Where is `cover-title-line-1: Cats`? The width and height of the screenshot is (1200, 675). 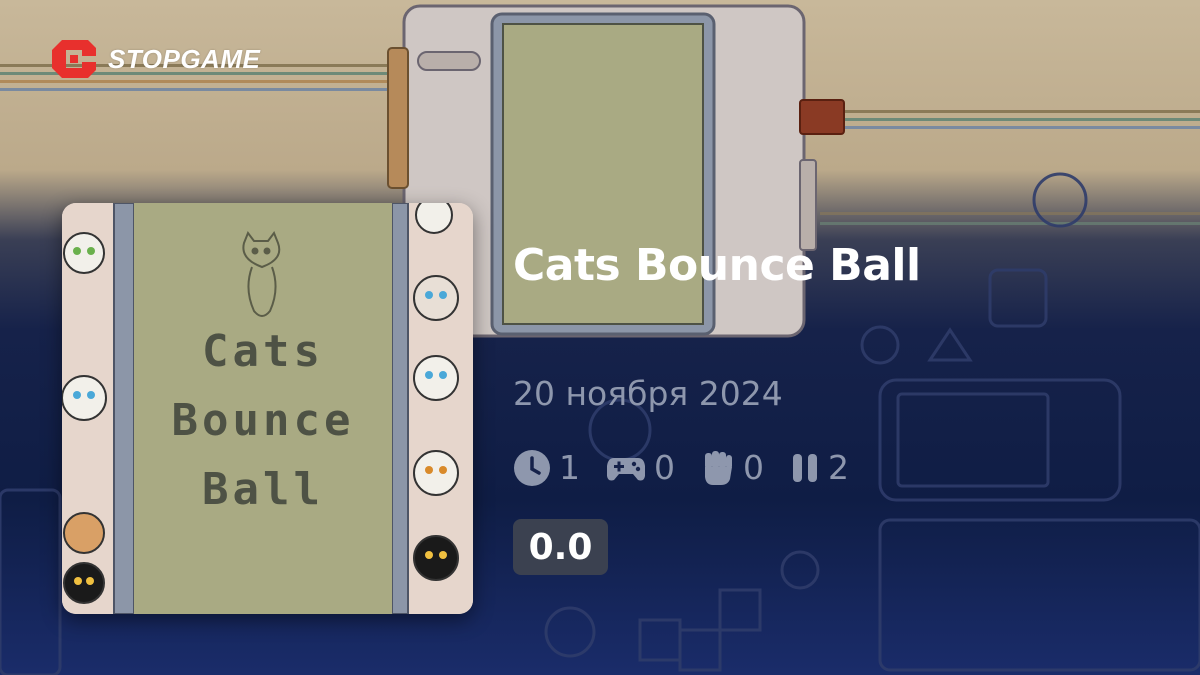 cover-title-line-1: Cats is located at coordinates (263, 351).